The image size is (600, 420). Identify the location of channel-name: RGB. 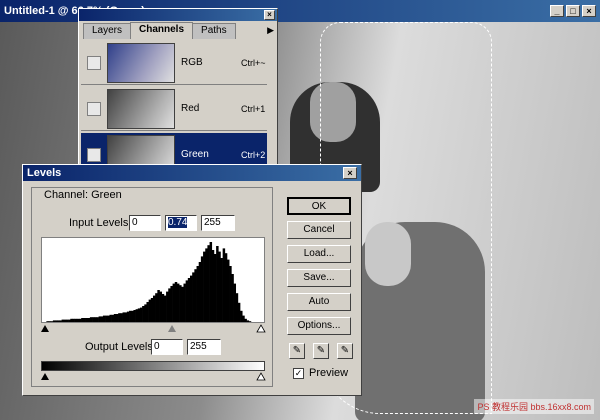
(192, 62).